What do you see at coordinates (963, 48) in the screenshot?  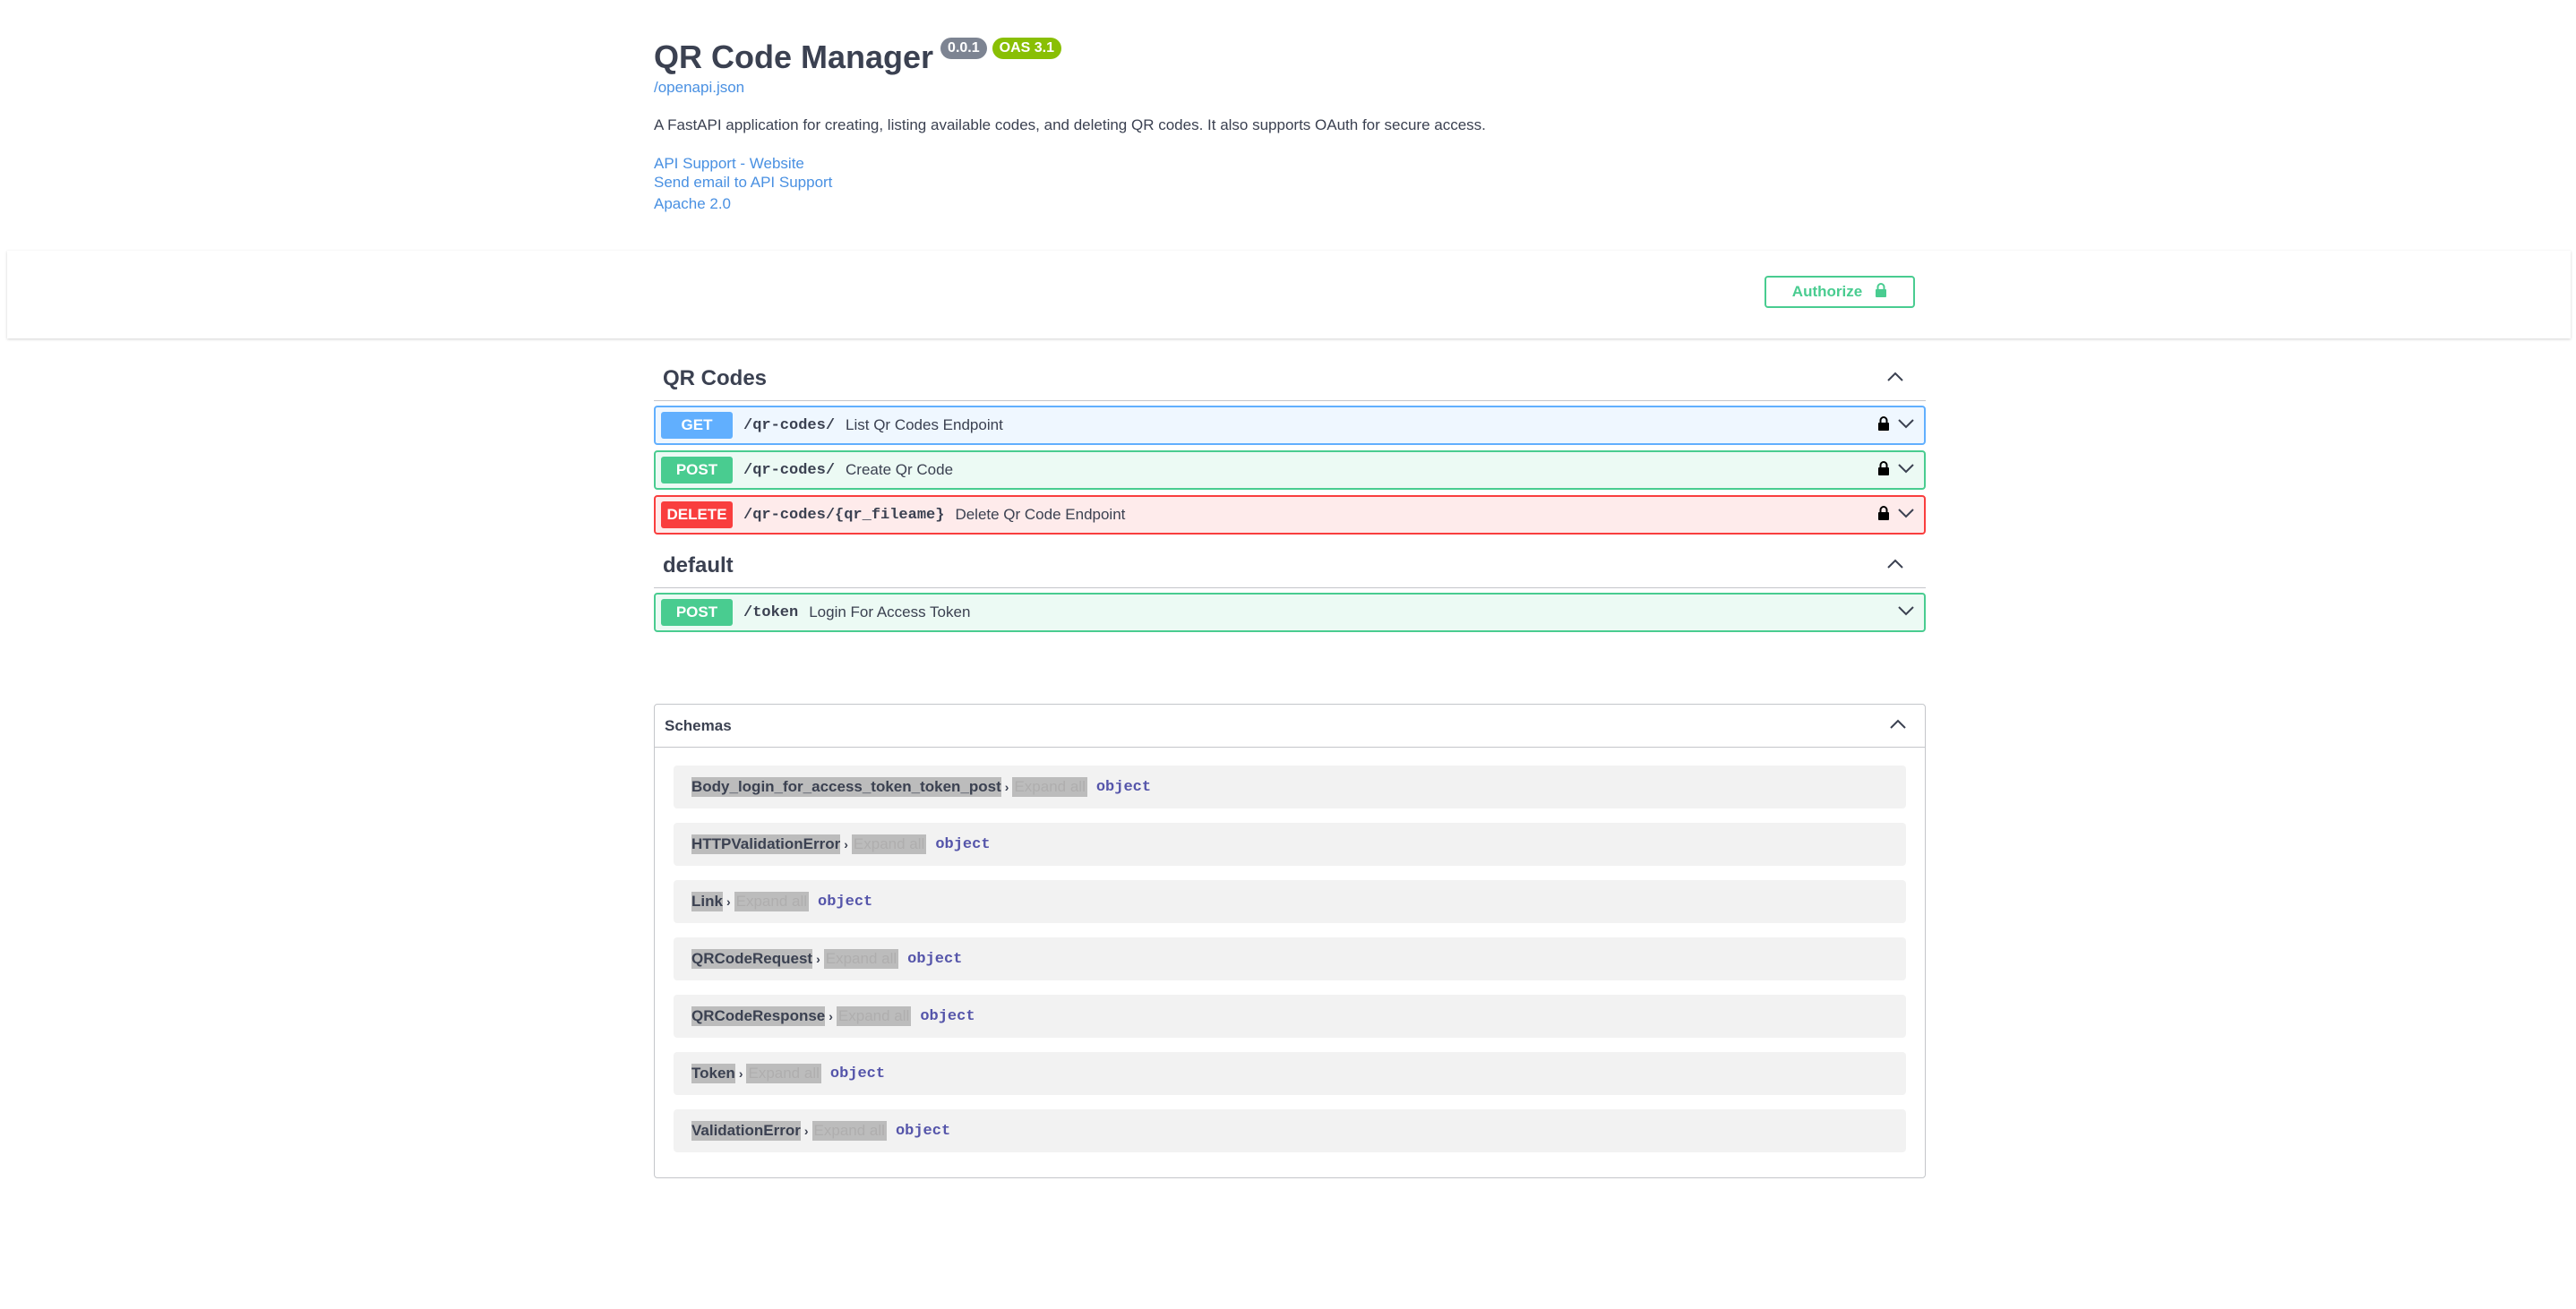 I see `version-badge: 0.0.1` at bounding box center [963, 48].